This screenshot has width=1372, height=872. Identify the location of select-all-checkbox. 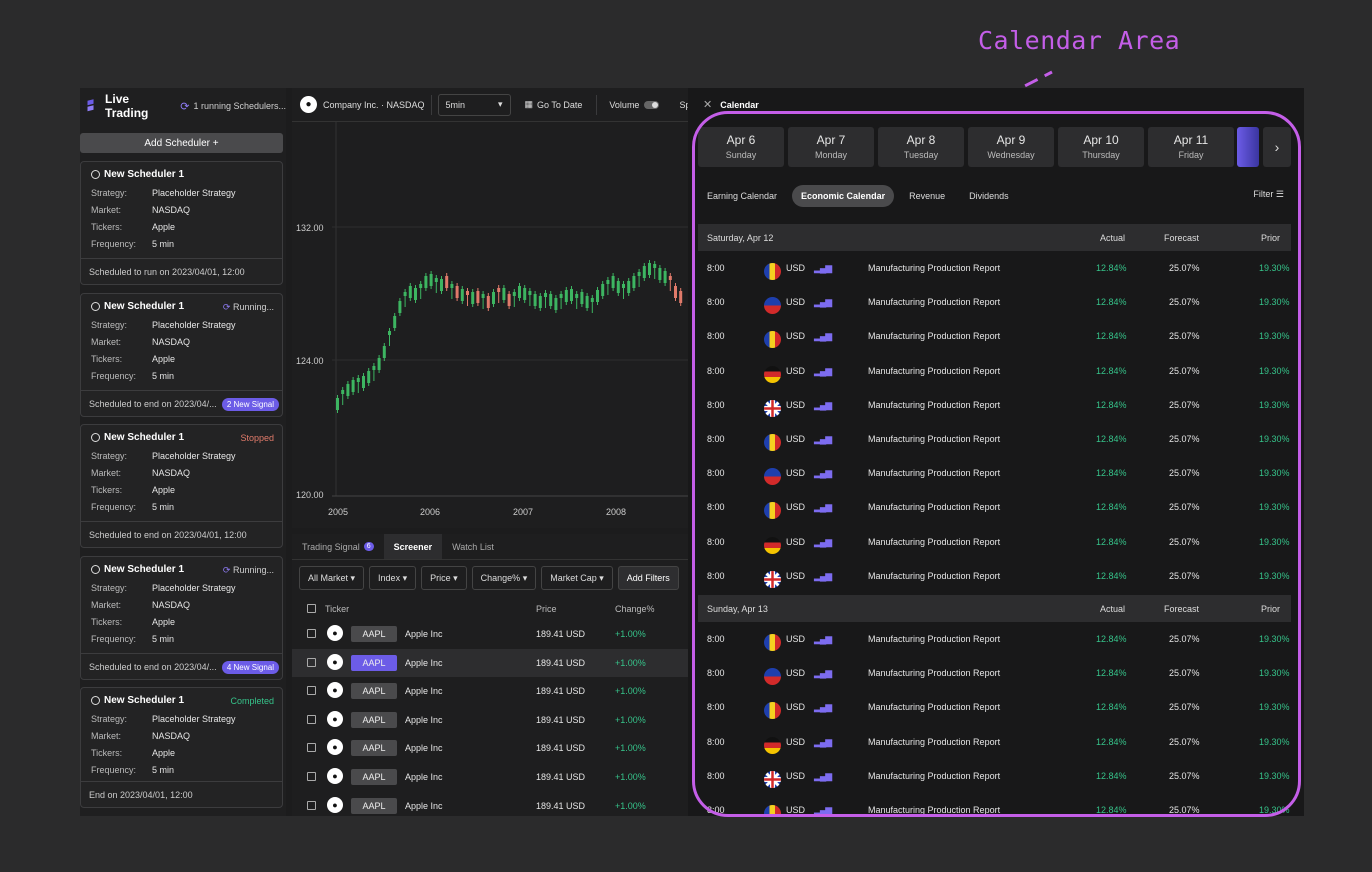
(311, 608).